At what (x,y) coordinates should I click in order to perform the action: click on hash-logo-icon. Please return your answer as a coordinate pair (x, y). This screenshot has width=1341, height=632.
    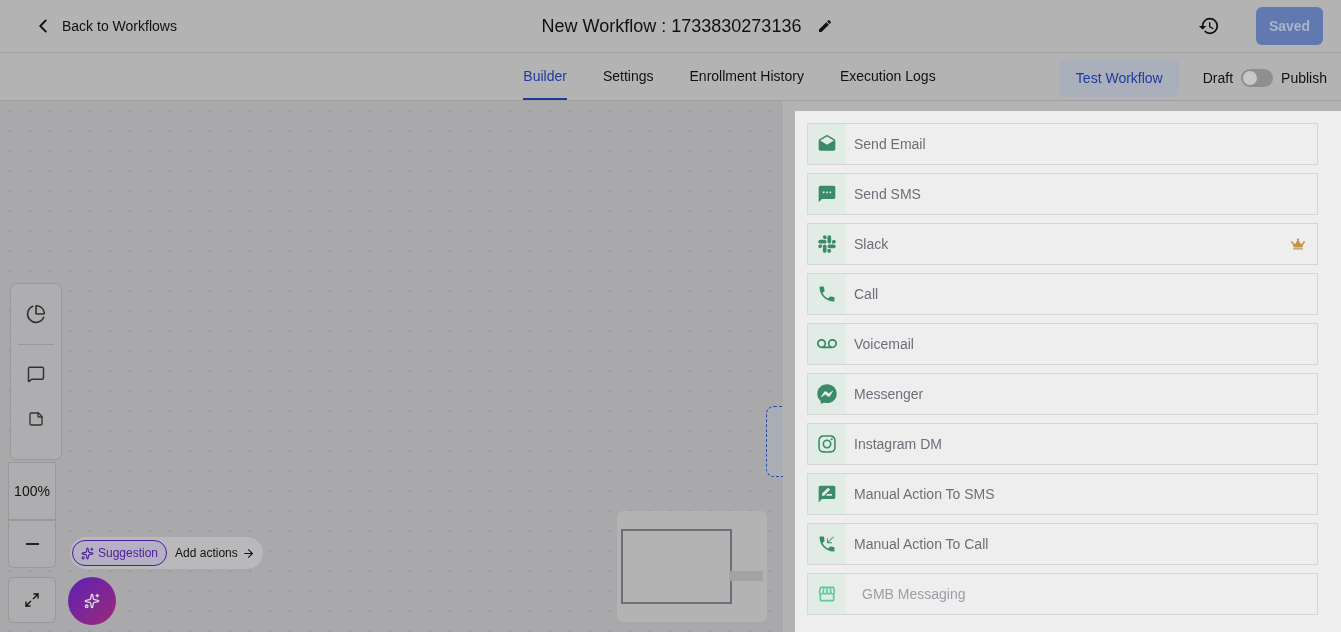
    Looking at the image, I should click on (827, 244).